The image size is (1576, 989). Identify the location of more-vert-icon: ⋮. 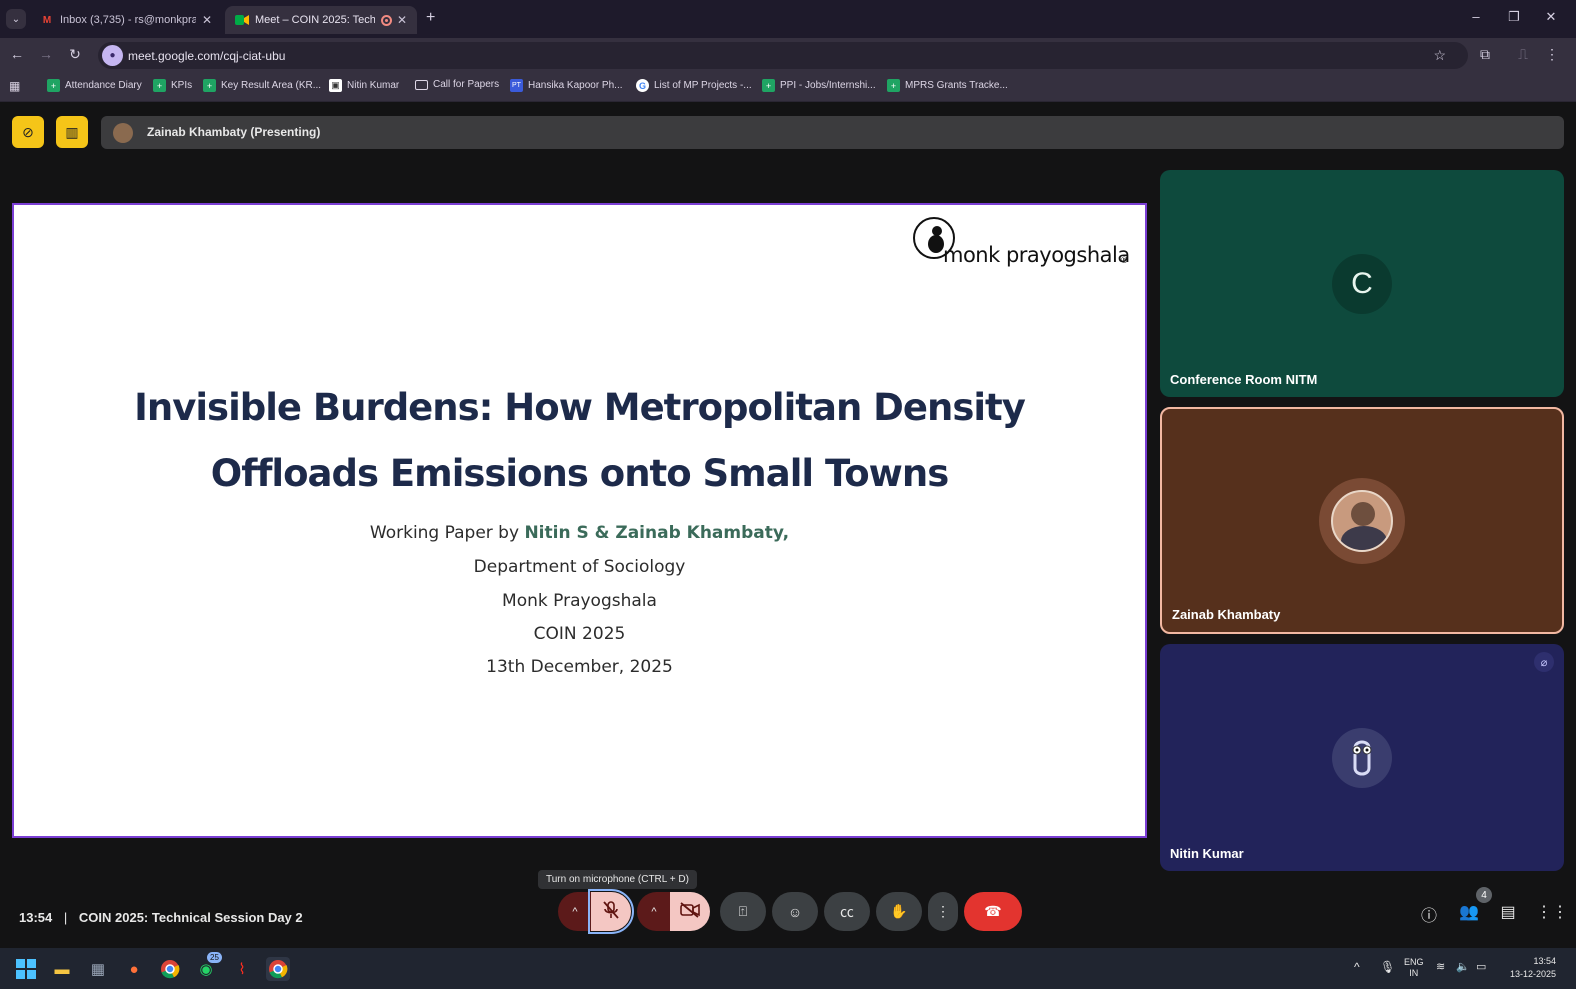
(943, 911).